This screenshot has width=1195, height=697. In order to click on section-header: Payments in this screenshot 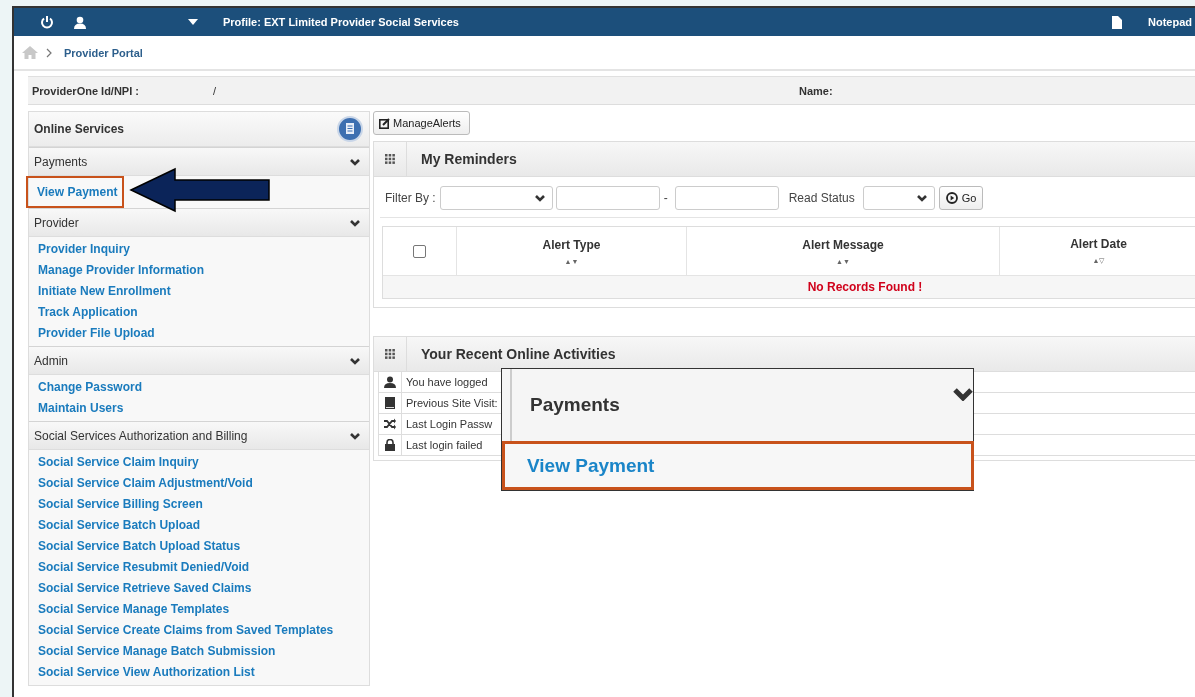, I will do `click(199, 161)`.